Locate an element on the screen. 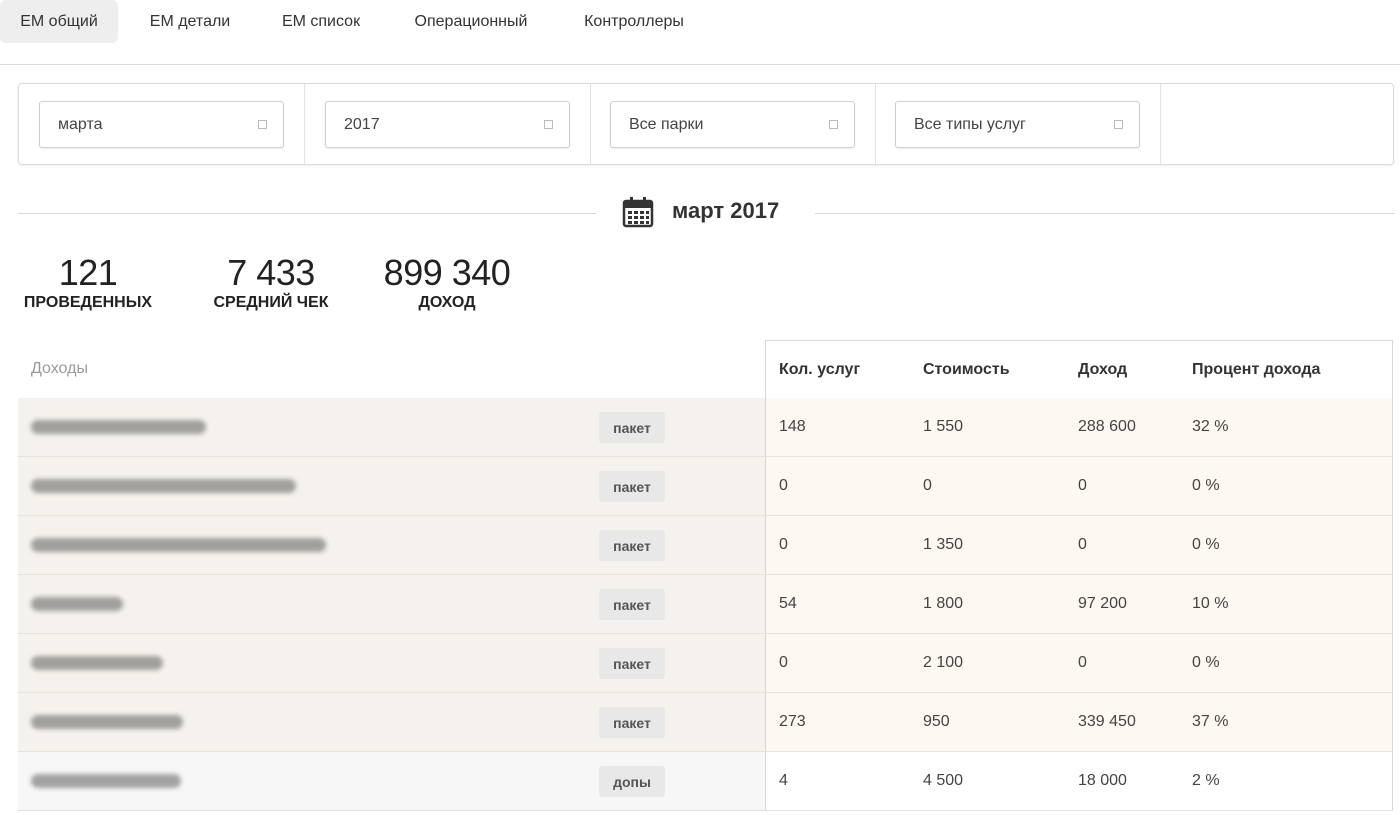 The width and height of the screenshot is (1400, 815). cell-income: 18 000 is located at coordinates (1102, 780).